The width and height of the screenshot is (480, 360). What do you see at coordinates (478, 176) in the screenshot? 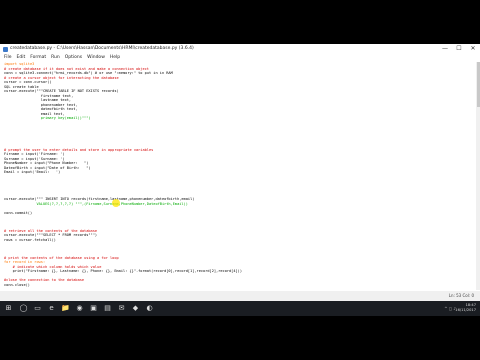
I see `vertical-scrollbar` at bounding box center [478, 176].